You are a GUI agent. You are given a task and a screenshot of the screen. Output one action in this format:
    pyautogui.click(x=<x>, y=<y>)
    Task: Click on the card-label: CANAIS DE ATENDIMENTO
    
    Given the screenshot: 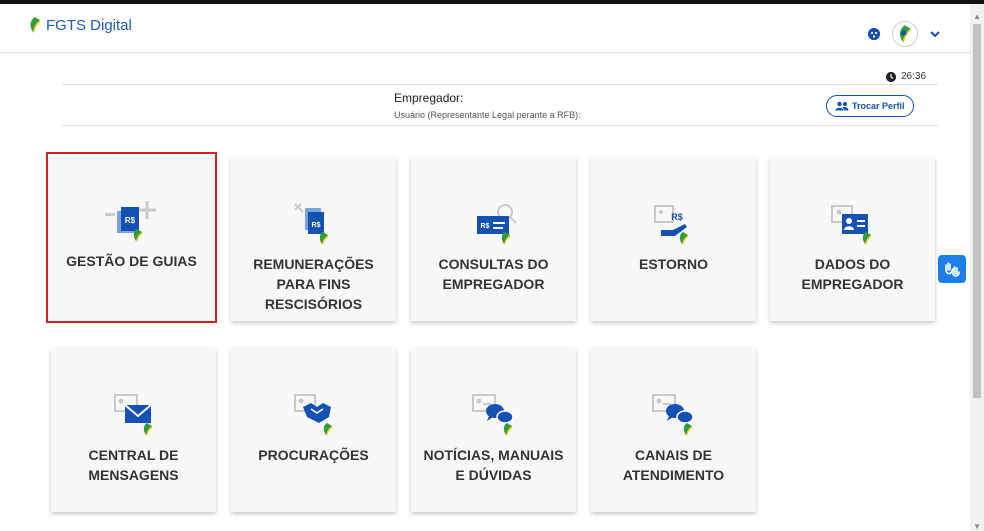 What is the action you would take?
    pyautogui.click(x=673, y=465)
    